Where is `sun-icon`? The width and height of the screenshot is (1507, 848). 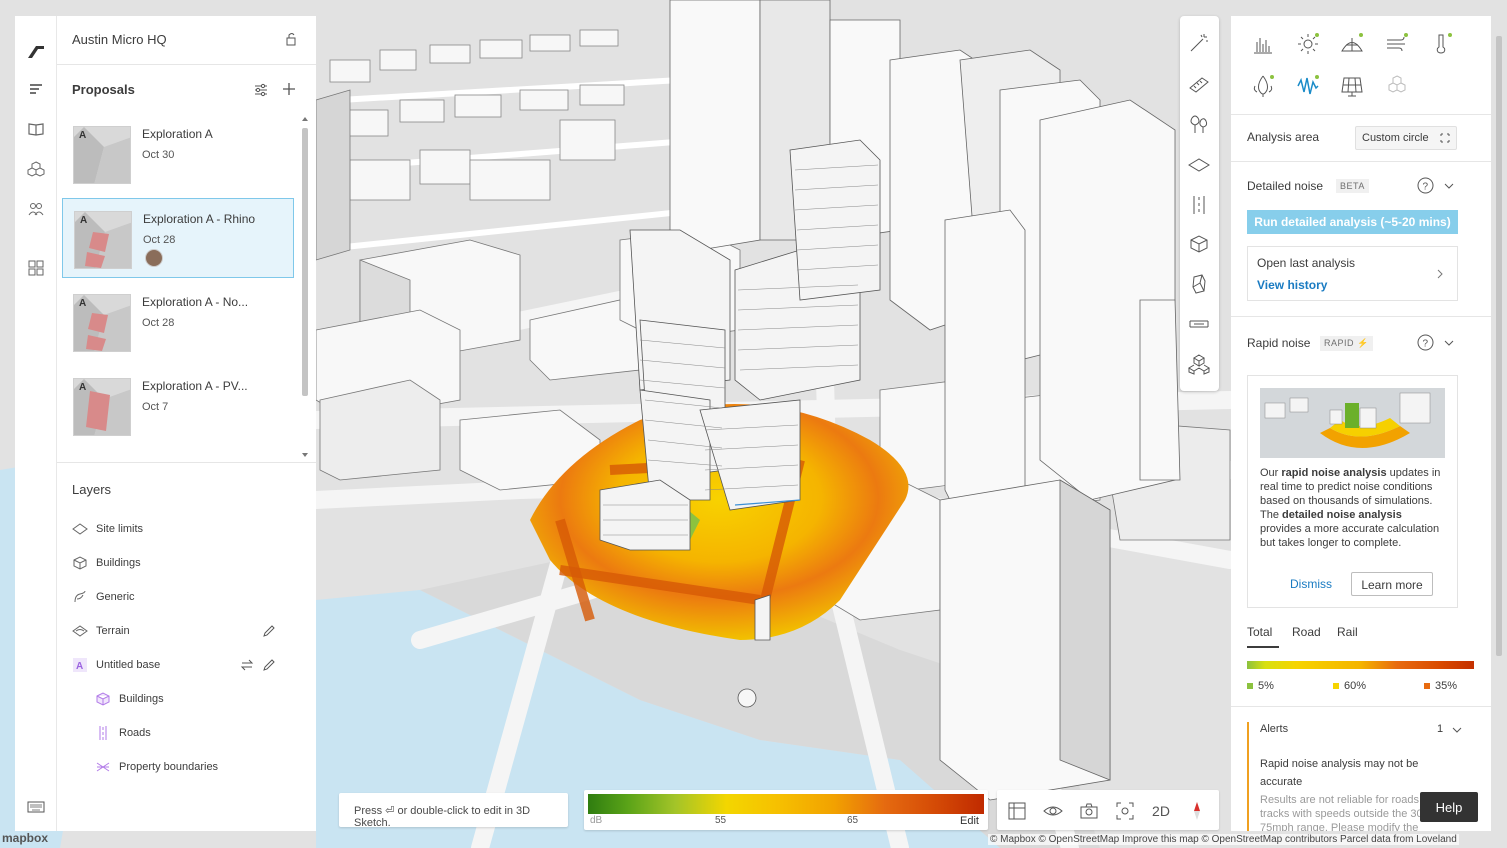 sun-icon is located at coordinates (1308, 44).